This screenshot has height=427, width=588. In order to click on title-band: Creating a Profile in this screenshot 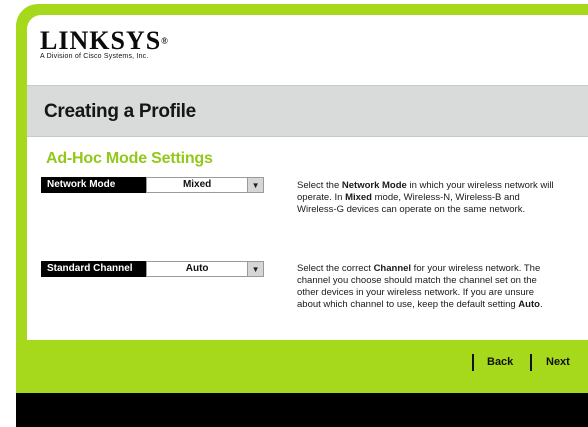, I will do `click(307, 111)`.